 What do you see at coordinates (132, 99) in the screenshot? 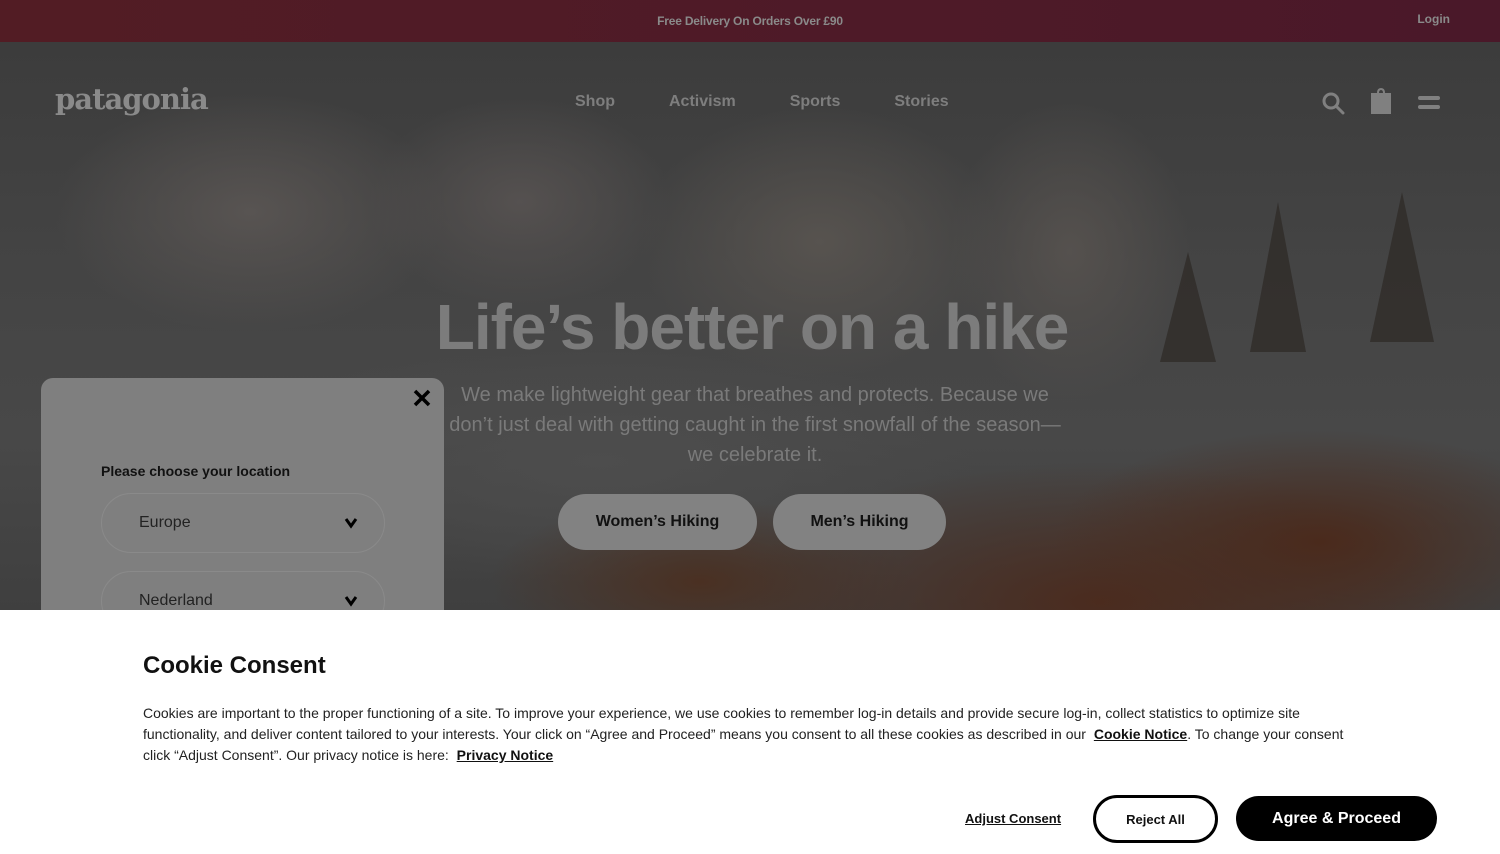
I see `patagonia-logo: patagonia` at bounding box center [132, 99].